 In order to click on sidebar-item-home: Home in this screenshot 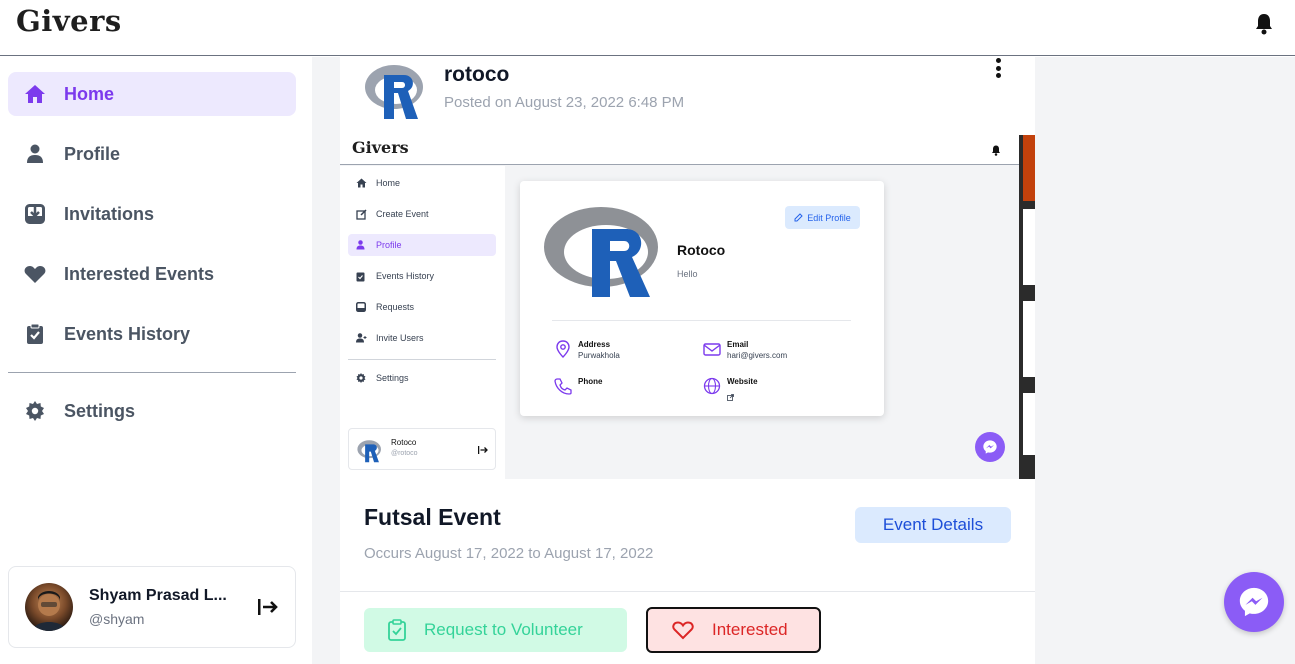, I will do `click(152, 94)`.